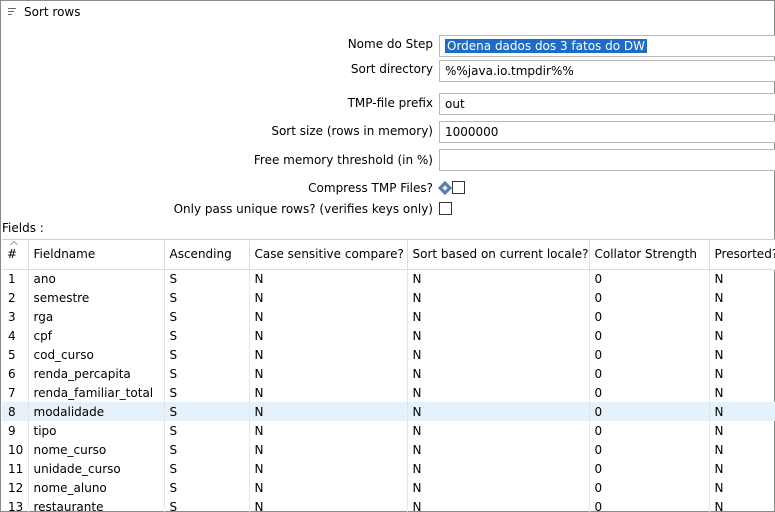 This screenshot has width=775, height=512. What do you see at coordinates (96, 255) in the screenshot?
I see `column-header-fieldname: Fieldname` at bounding box center [96, 255].